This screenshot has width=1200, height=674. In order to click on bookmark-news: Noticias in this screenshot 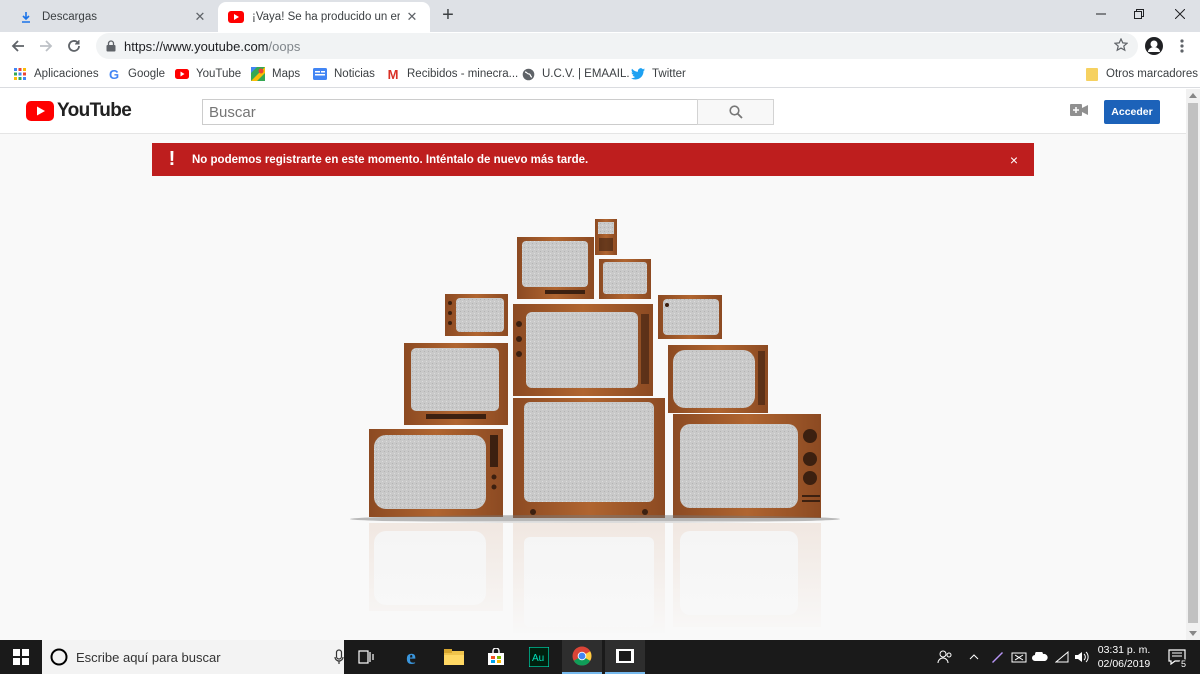, I will do `click(343, 74)`.